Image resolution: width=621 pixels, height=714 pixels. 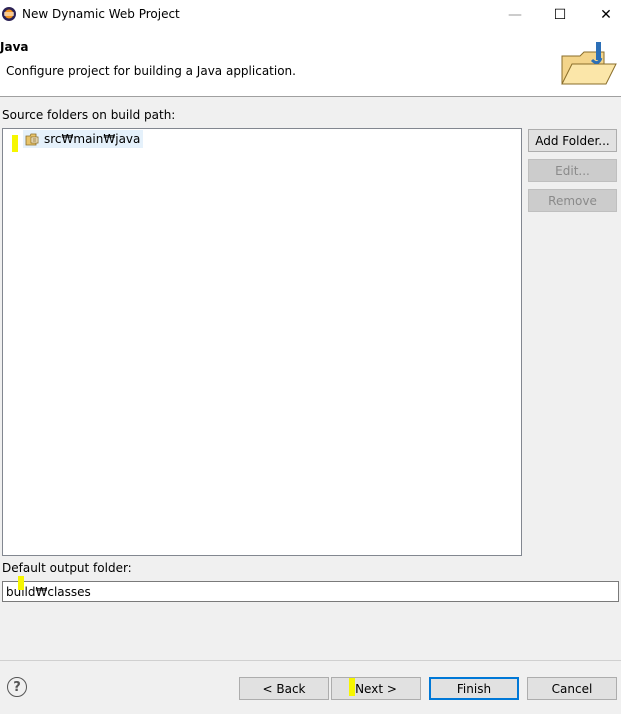 What do you see at coordinates (67, 568) in the screenshot?
I see `output-folder-label: Default output folder:` at bounding box center [67, 568].